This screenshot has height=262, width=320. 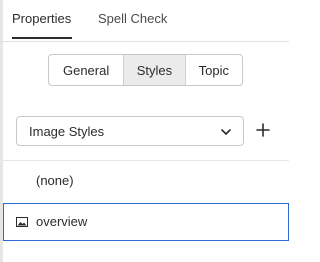 What do you see at coordinates (146, 222) in the screenshot?
I see `style-list-item: overview` at bounding box center [146, 222].